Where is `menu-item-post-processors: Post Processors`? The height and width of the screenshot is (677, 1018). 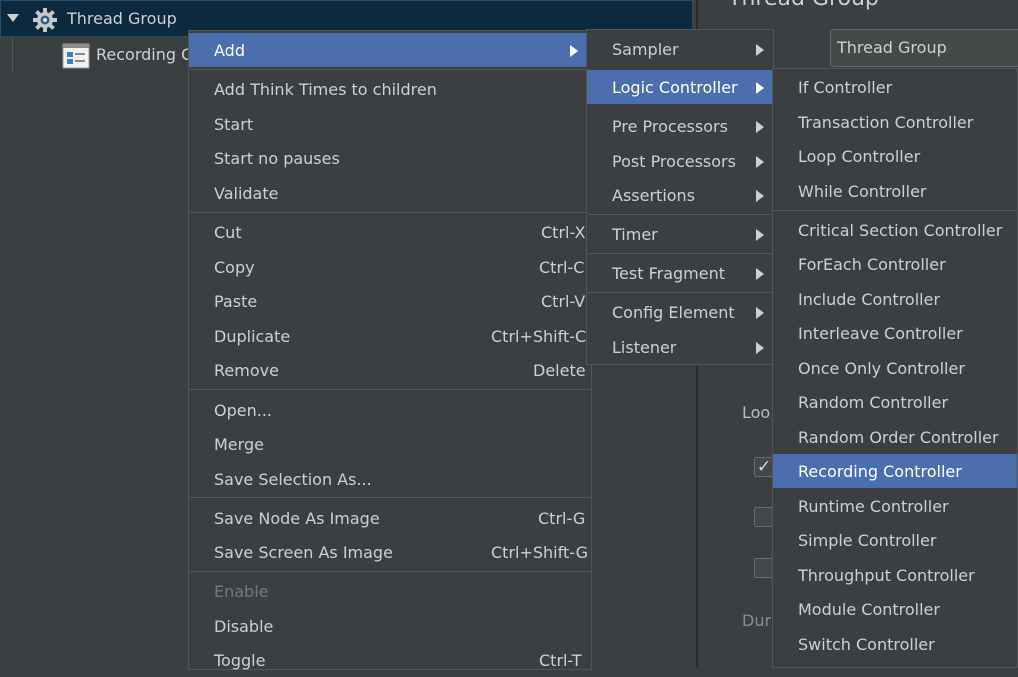 menu-item-post-processors: Post Processors is located at coordinates (680, 161).